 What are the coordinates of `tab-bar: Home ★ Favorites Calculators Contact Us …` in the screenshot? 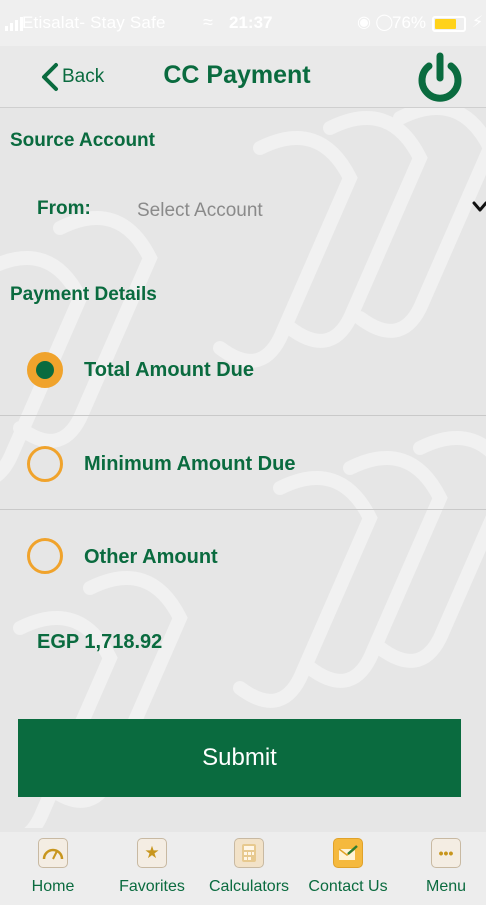 It's located at (243, 868).